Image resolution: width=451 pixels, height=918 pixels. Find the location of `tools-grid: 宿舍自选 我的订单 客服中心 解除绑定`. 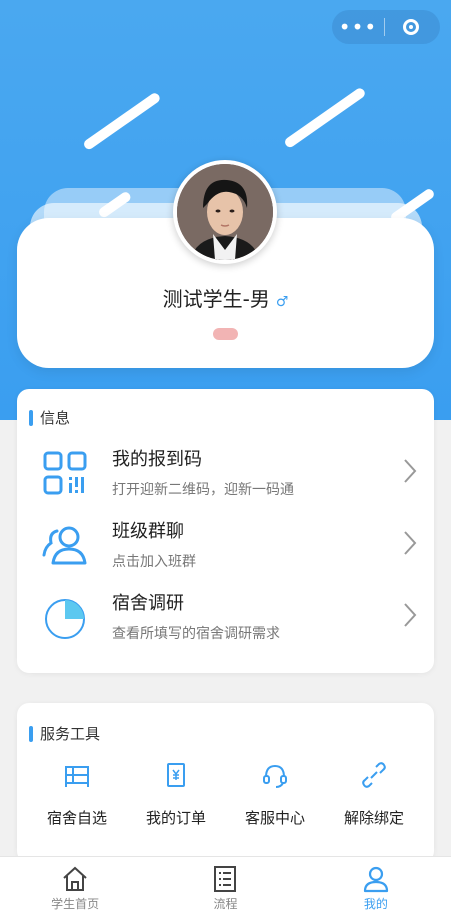

tools-grid: 宿舍自选 我的订单 客服中心 解除绑定 is located at coordinates (225, 793).